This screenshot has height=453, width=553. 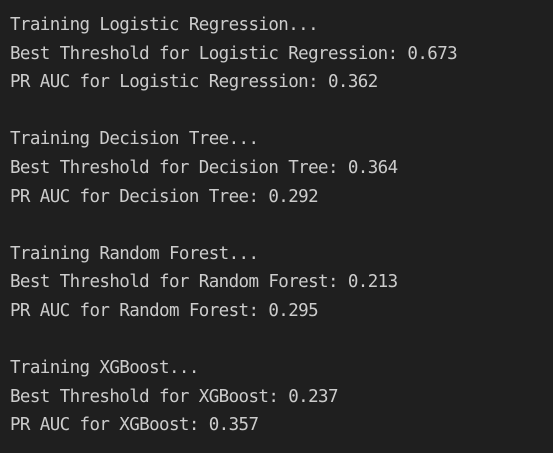 What do you see at coordinates (204, 167) in the screenshot?
I see `output-line-threshold-decision-tree: Best Threshold for Decision Tree: 0.364` at bounding box center [204, 167].